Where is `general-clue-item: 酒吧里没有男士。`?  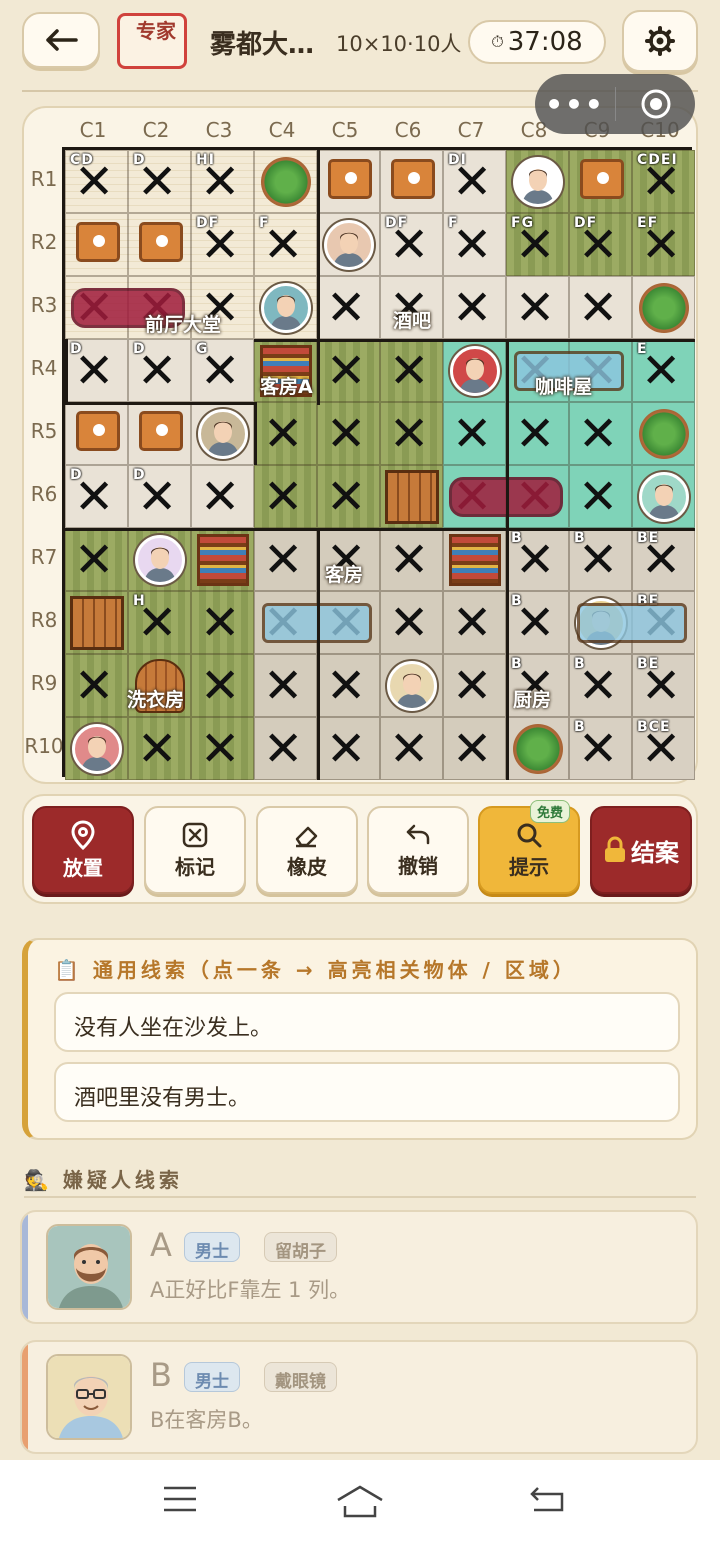 general-clue-item: 酒吧里没有男士。 is located at coordinates (367, 1092).